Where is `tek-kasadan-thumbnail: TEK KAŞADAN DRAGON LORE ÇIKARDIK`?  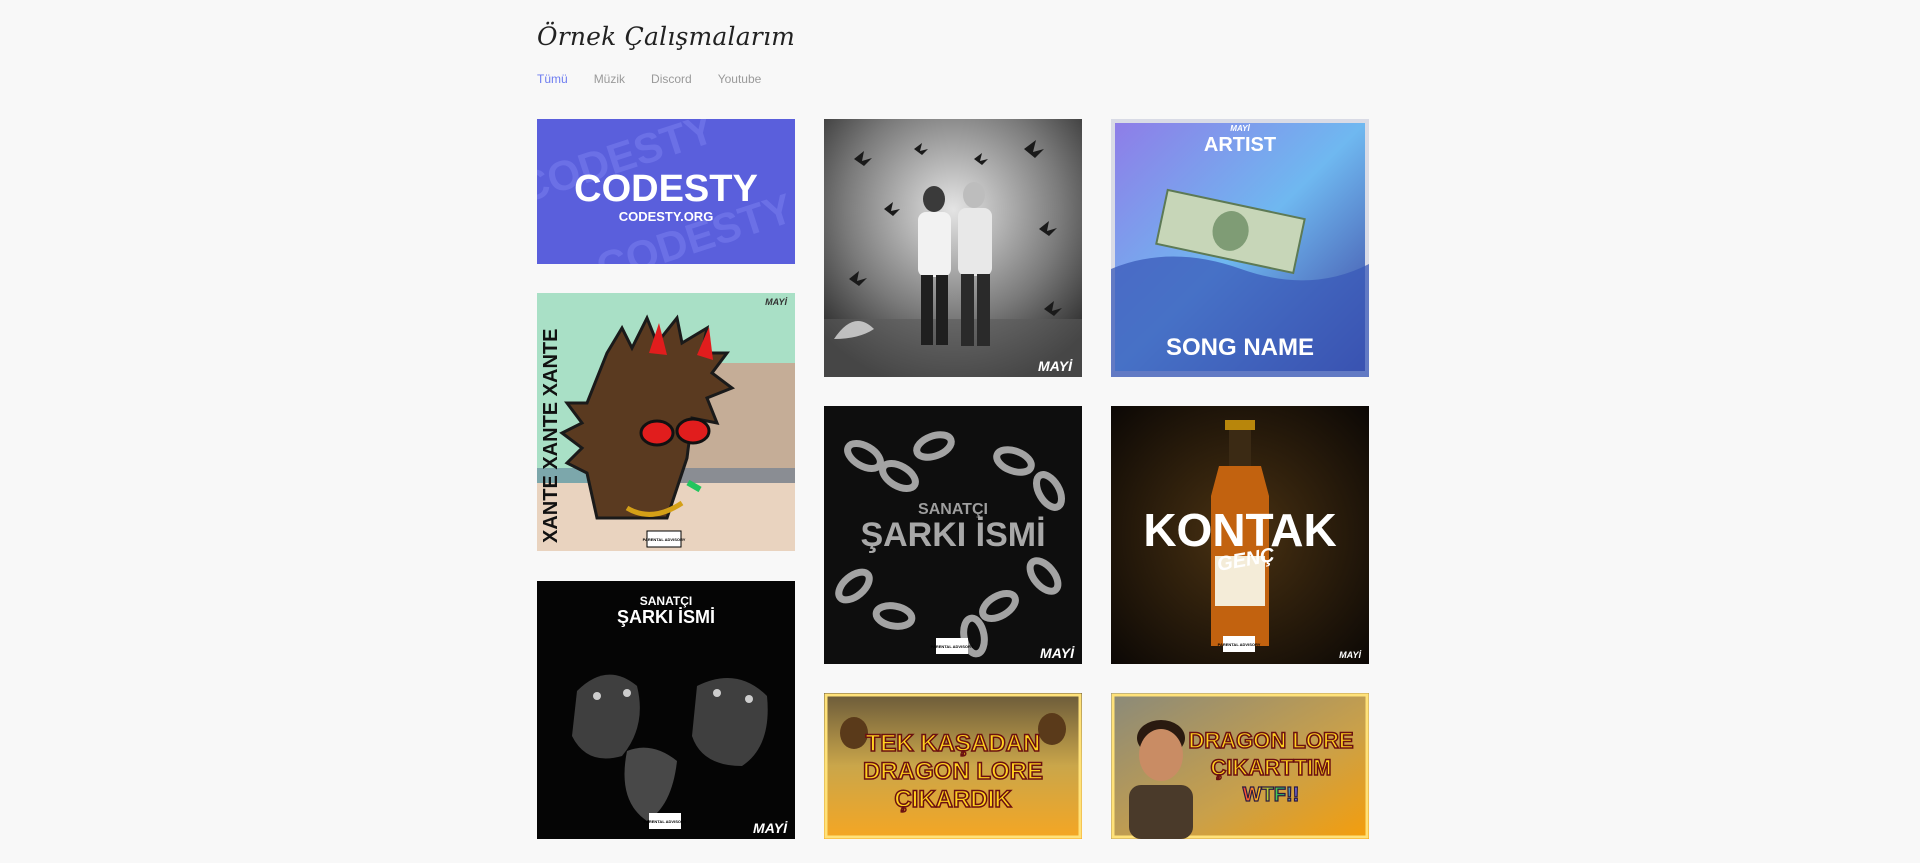 tek-kasadan-thumbnail: TEK KAŞADAN DRAGON LORE ÇIKARDIK is located at coordinates (953, 766).